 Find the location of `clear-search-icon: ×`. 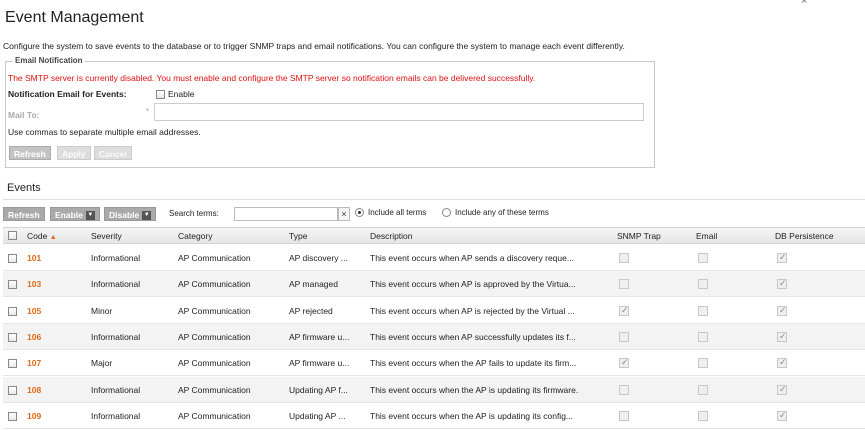

clear-search-icon: × is located at coordinates (344, 214).